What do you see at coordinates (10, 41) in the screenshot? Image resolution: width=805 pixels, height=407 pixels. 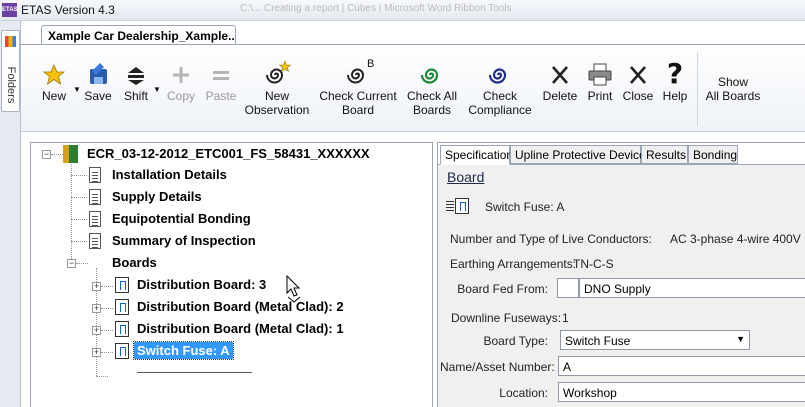 I see `folders-icon` at bounding box center [10, 41].